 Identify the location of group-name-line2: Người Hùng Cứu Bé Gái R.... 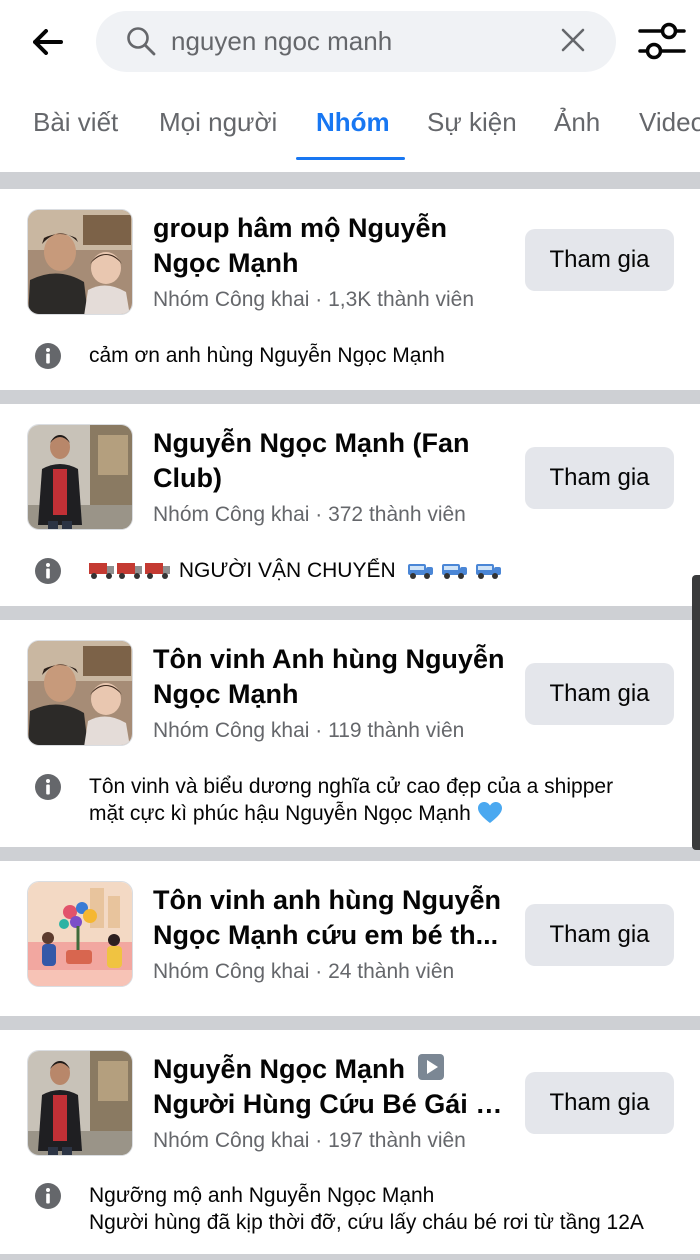
(333, 1104).